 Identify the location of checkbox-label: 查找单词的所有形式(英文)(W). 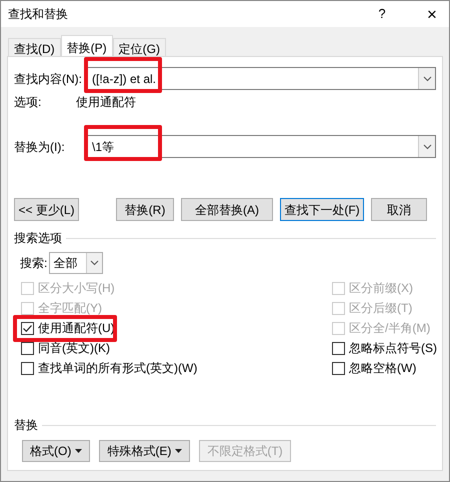
(118, 368).